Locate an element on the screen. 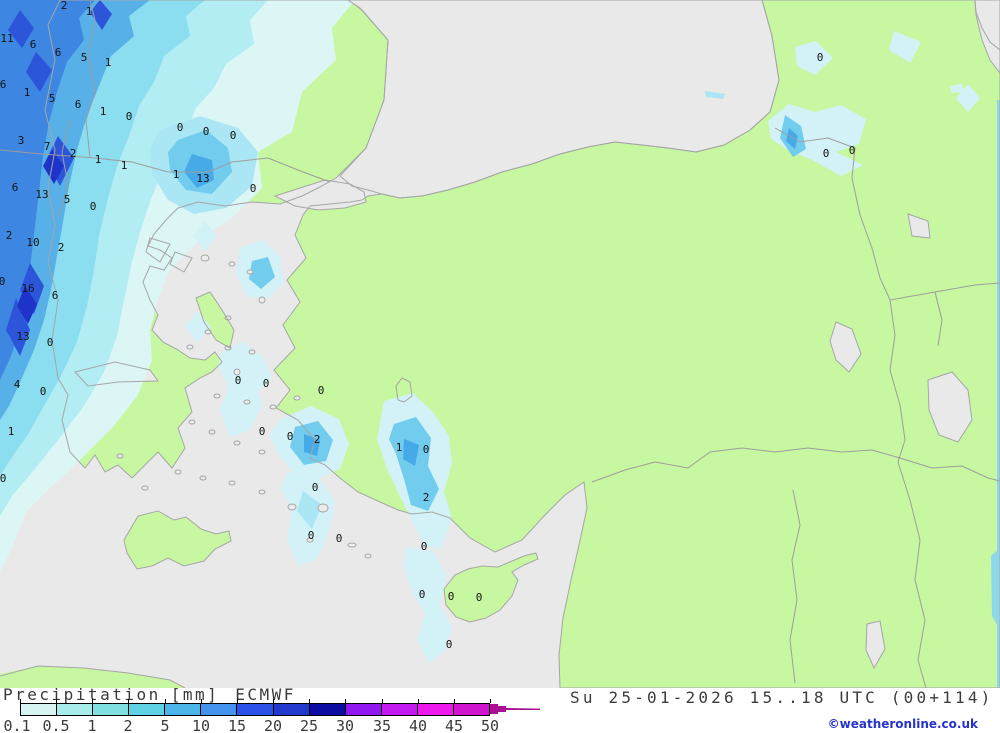 Image resolution: width=1000 pixels, height=733 pixels. scale-label: 35 is located at coordinates (382, 725).